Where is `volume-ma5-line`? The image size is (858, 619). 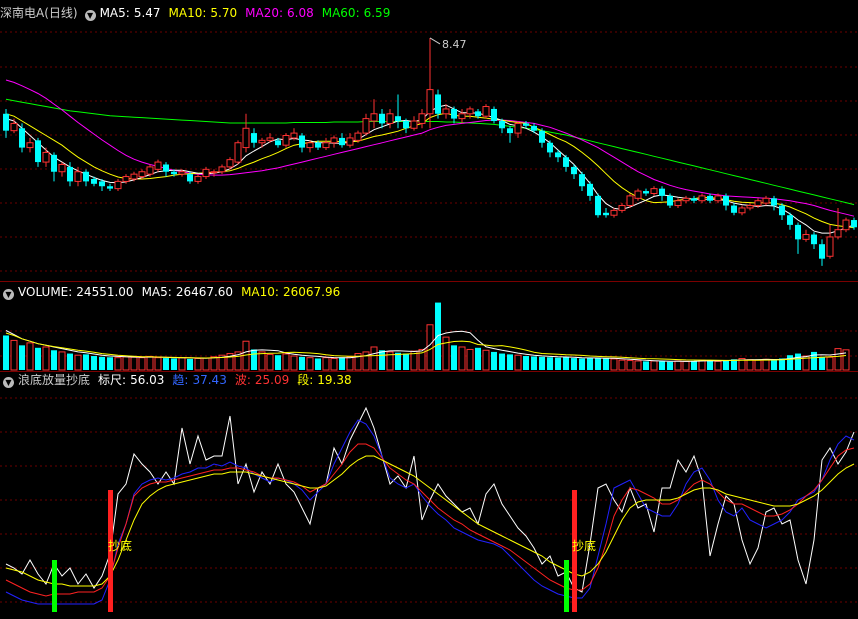 volume-ma5-line is located at coordinates (426, 346).